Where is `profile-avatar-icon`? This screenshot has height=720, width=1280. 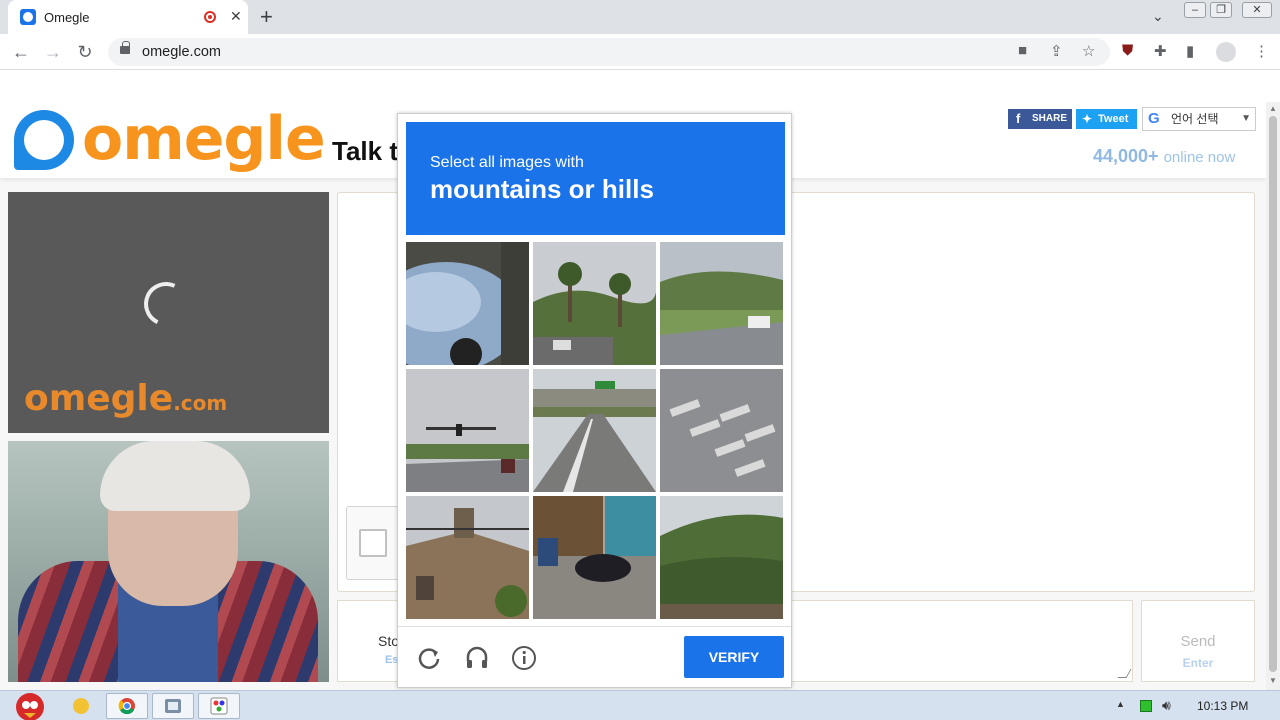
profile-avatar-icon is located at coordinates (1226, 52).